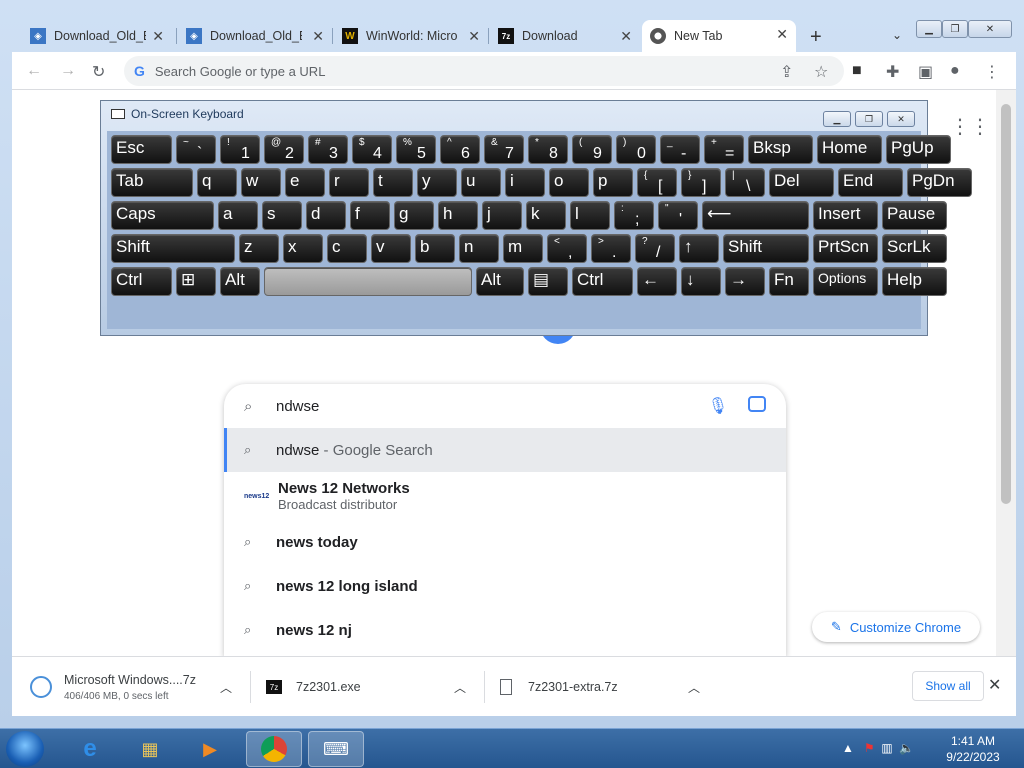  Describe the element at coordinates (845, 248) in the screenshot. I see `key-prtscn: PrtScn` at that location.